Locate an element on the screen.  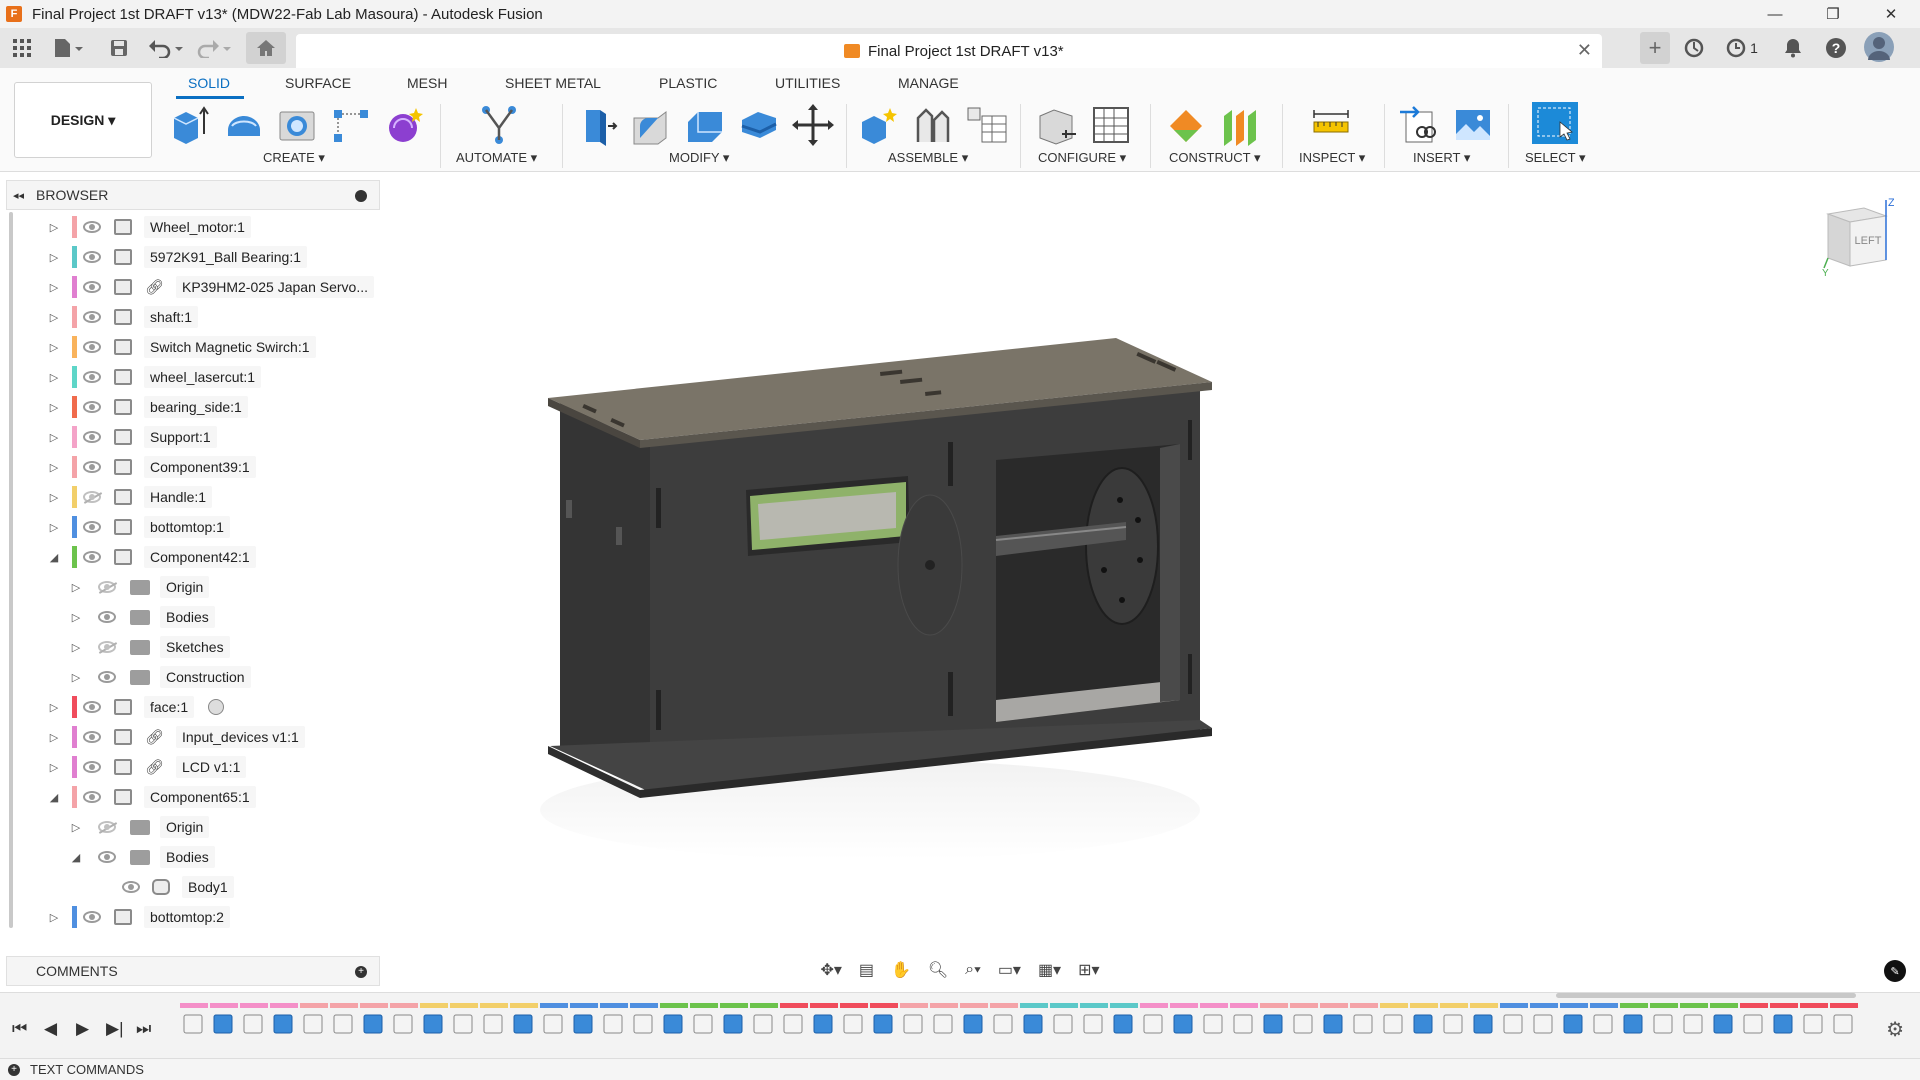
browser-row: ▷ 🔗︎ Input_devices v1:1 is located at coordinates (190, 737).